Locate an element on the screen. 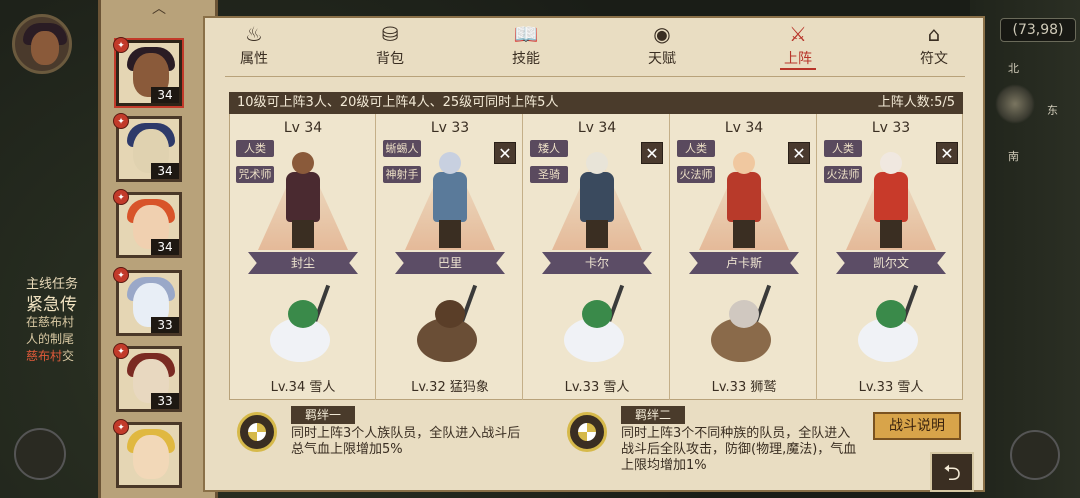 The height and width of the screenshot is (498, 1080). pet-name: Lv.34 雪人 is located at coordinates (303, 387).